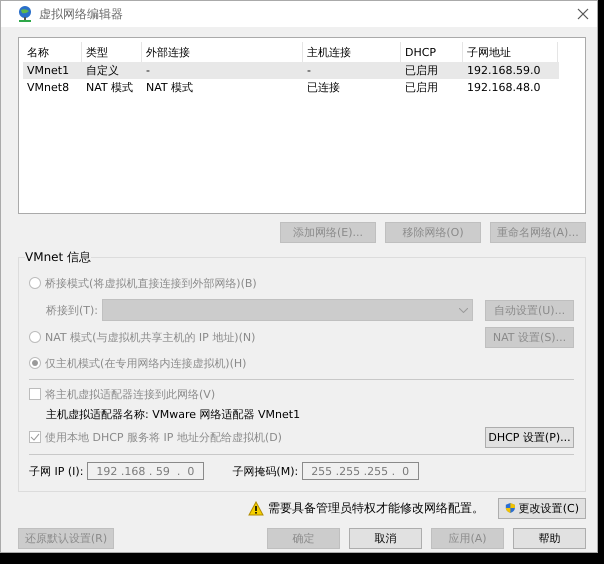 Image resolution: width=604 pixels, height=564 pixels. Describe the element at coordinates (291, 87) in the screenshot. I see `table-row: VMnet8 NAT 模式 NAT 模式 已连接 已启用 192.168.48.0` at that location.